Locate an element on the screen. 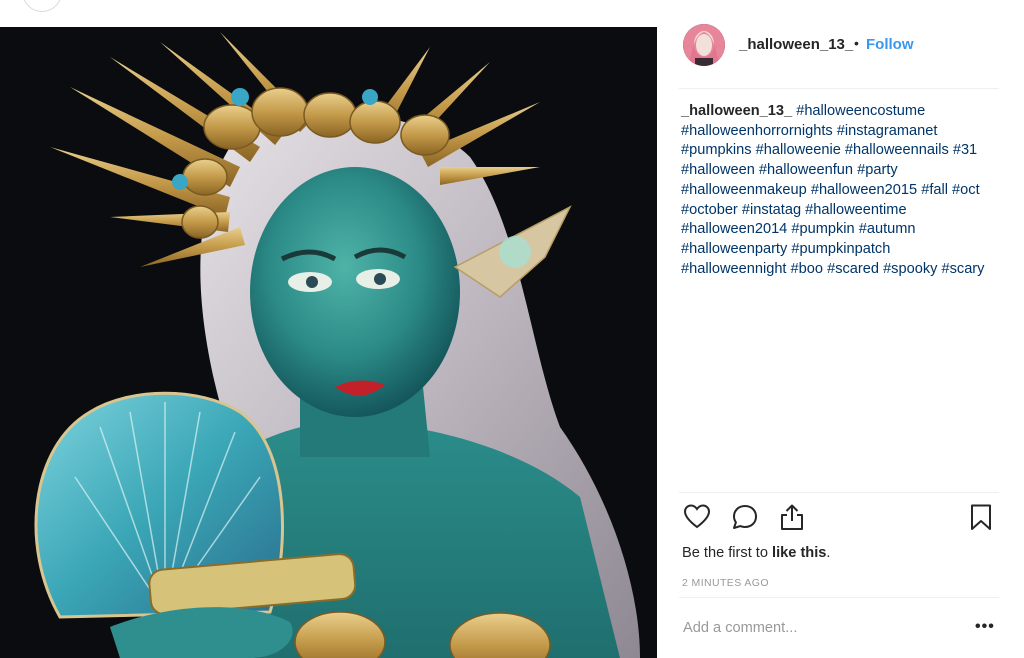 Image resolution: width=1024 pixels, height=658 pixels. more-options-icon: ••• is located at coordinates (985, 627).